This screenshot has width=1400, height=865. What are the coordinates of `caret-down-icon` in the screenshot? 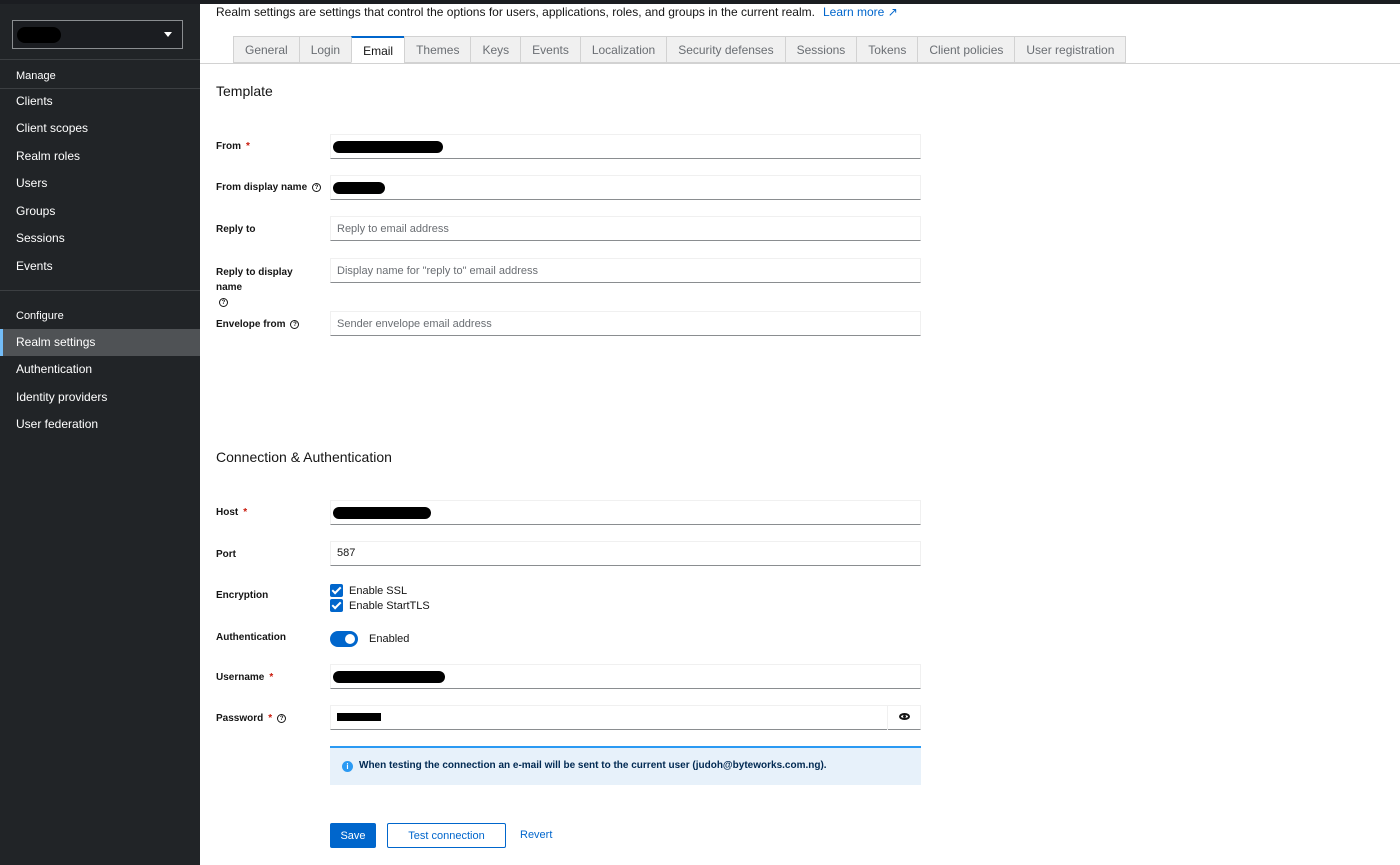 It's located at (168, 34).